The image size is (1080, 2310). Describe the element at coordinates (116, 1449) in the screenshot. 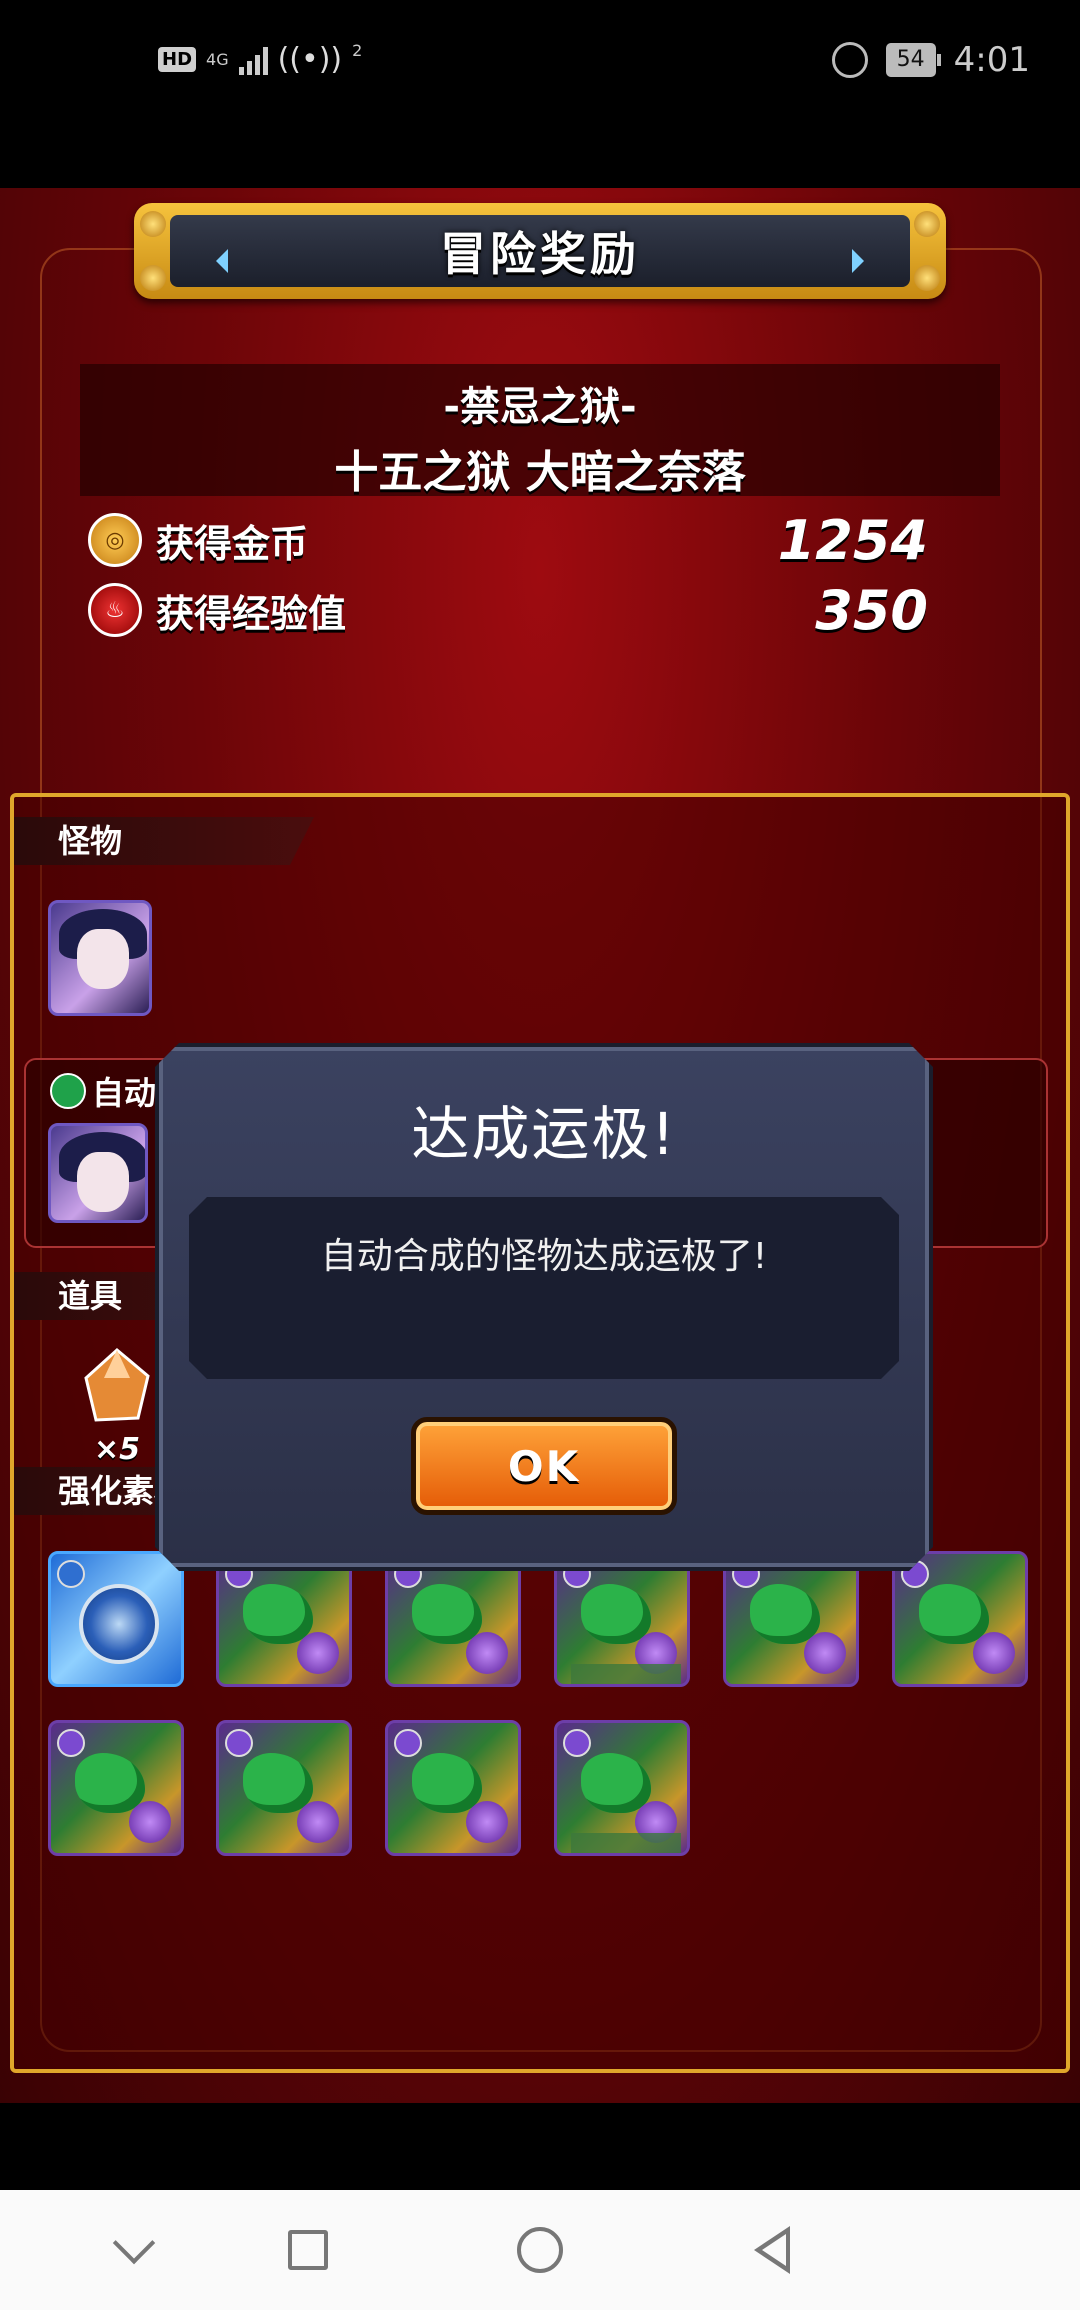

I see `item-quantity: ×5` at that location.